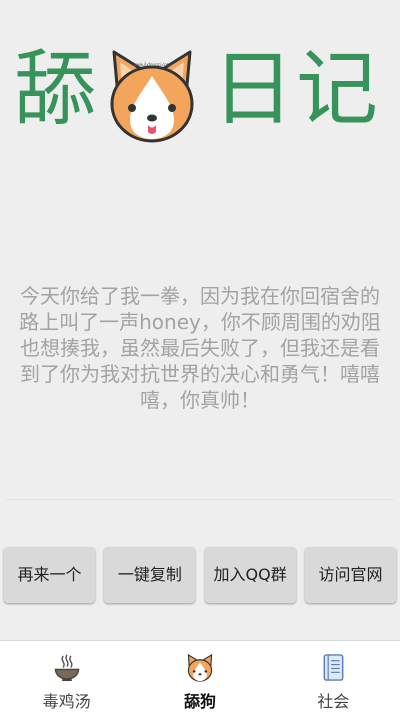 The image size is (400, 712). I want to click on copy-button: 一键复制, so click(150, 575).